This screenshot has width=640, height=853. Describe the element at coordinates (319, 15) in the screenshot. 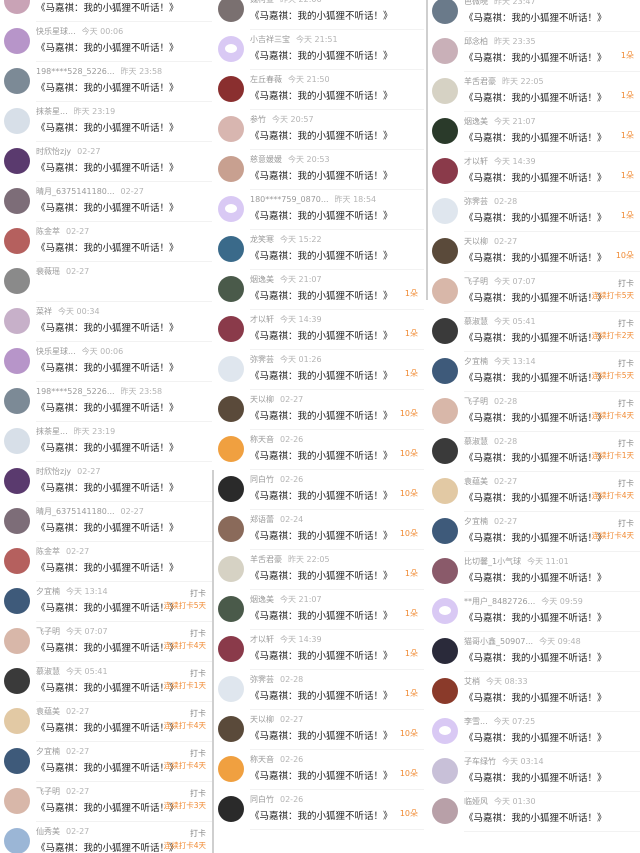

I see `comment-row: 魏柯萱昨天 22:06 《马嘉祺：我的小狐狸不听话！》` at that location.